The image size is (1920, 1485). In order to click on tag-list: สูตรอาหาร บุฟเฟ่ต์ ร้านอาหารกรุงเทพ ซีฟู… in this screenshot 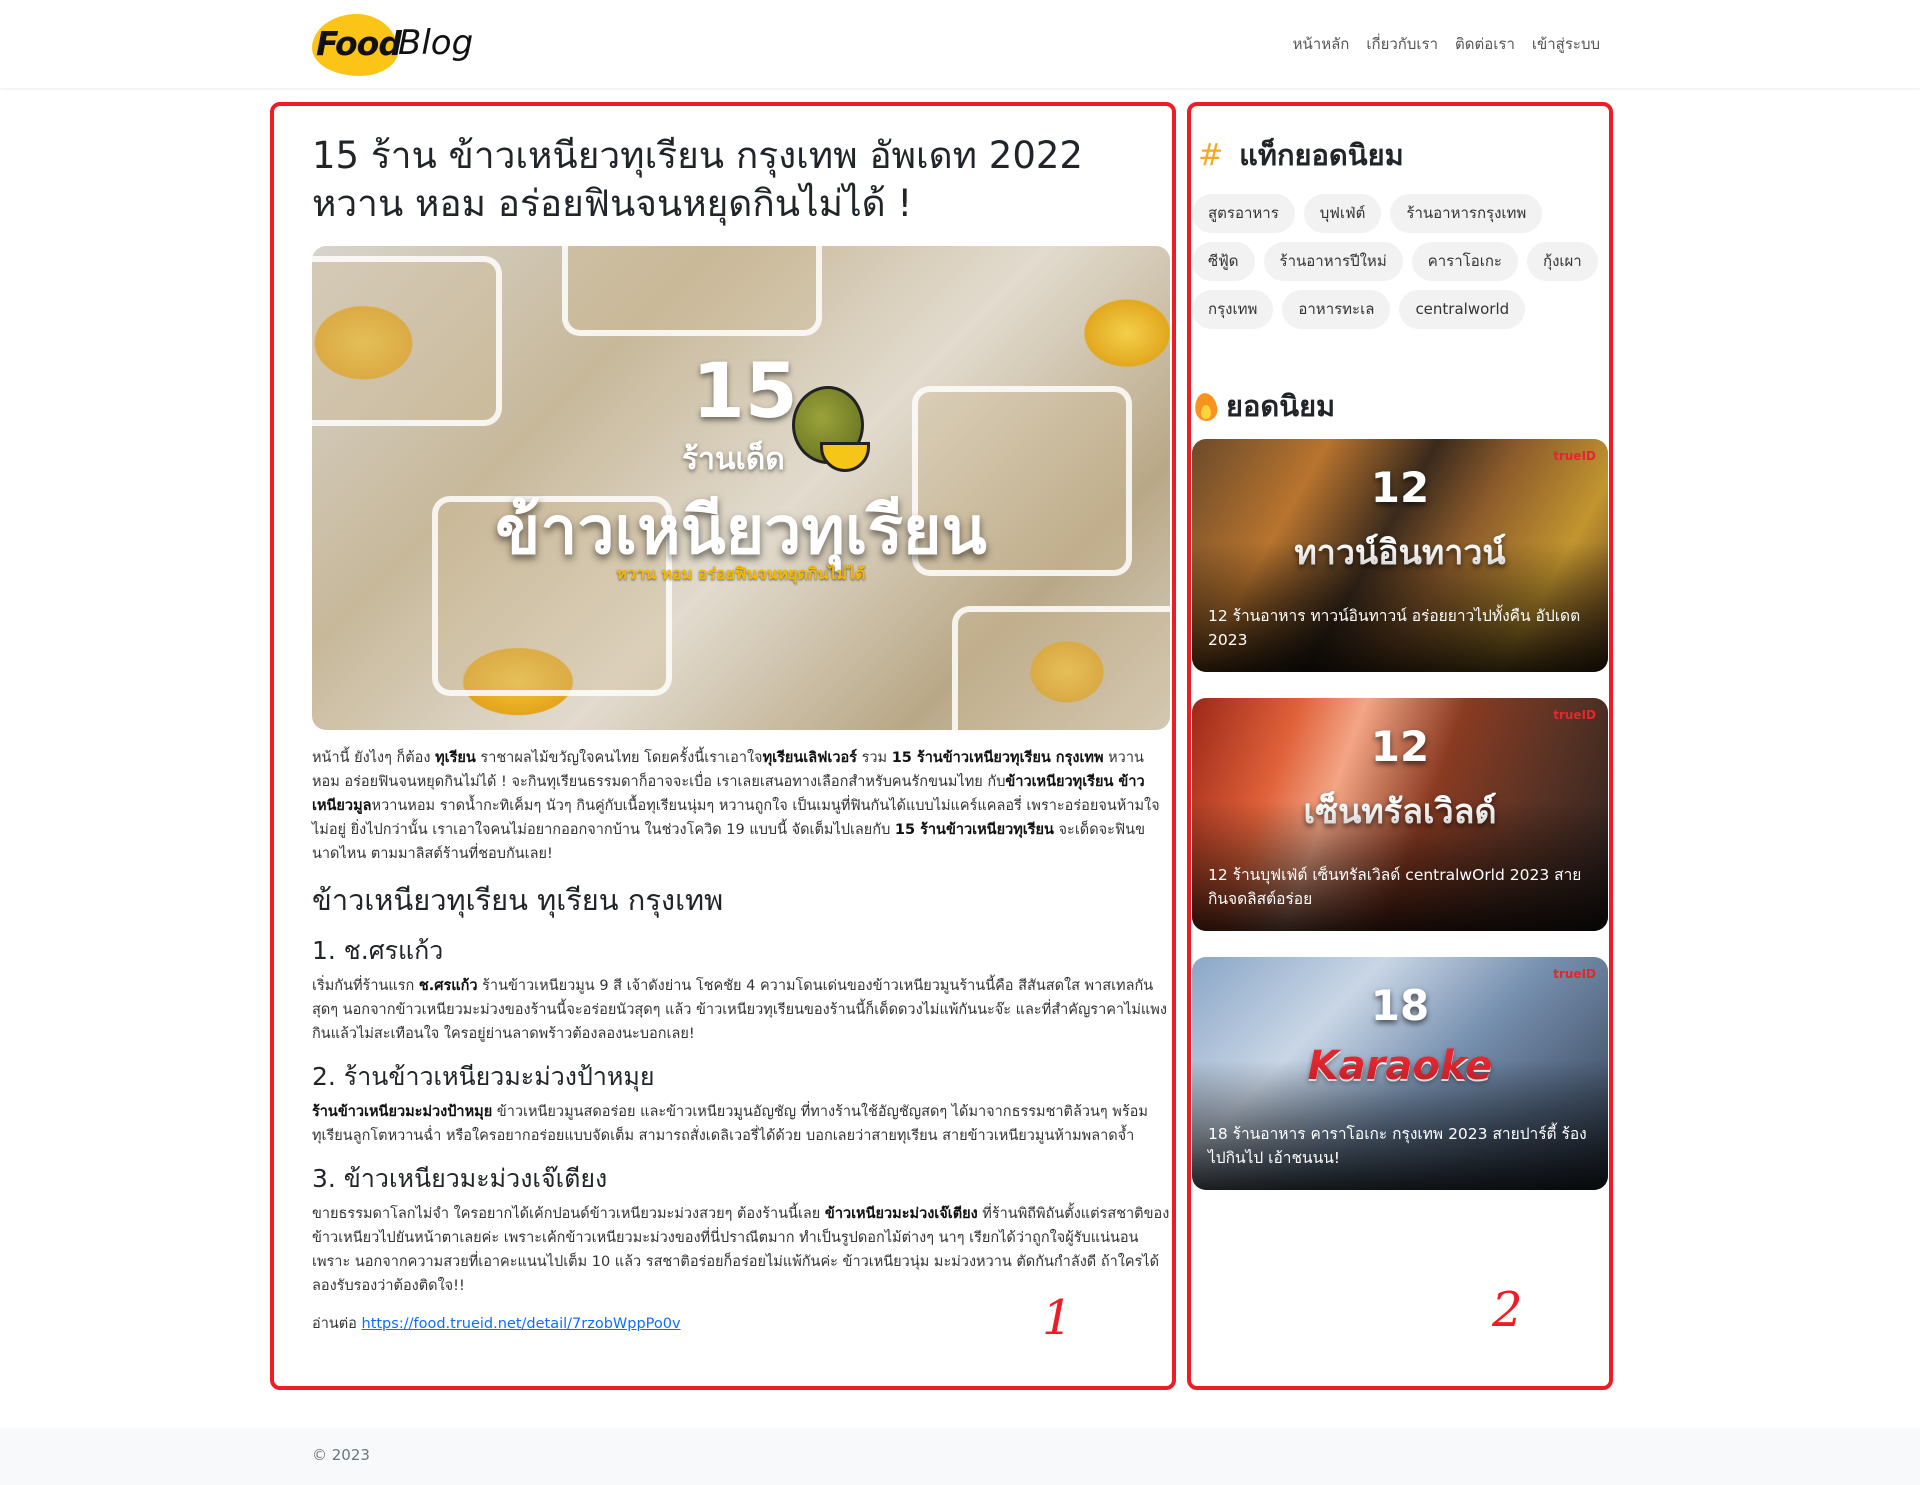, I will do `click(1397, 261)`.